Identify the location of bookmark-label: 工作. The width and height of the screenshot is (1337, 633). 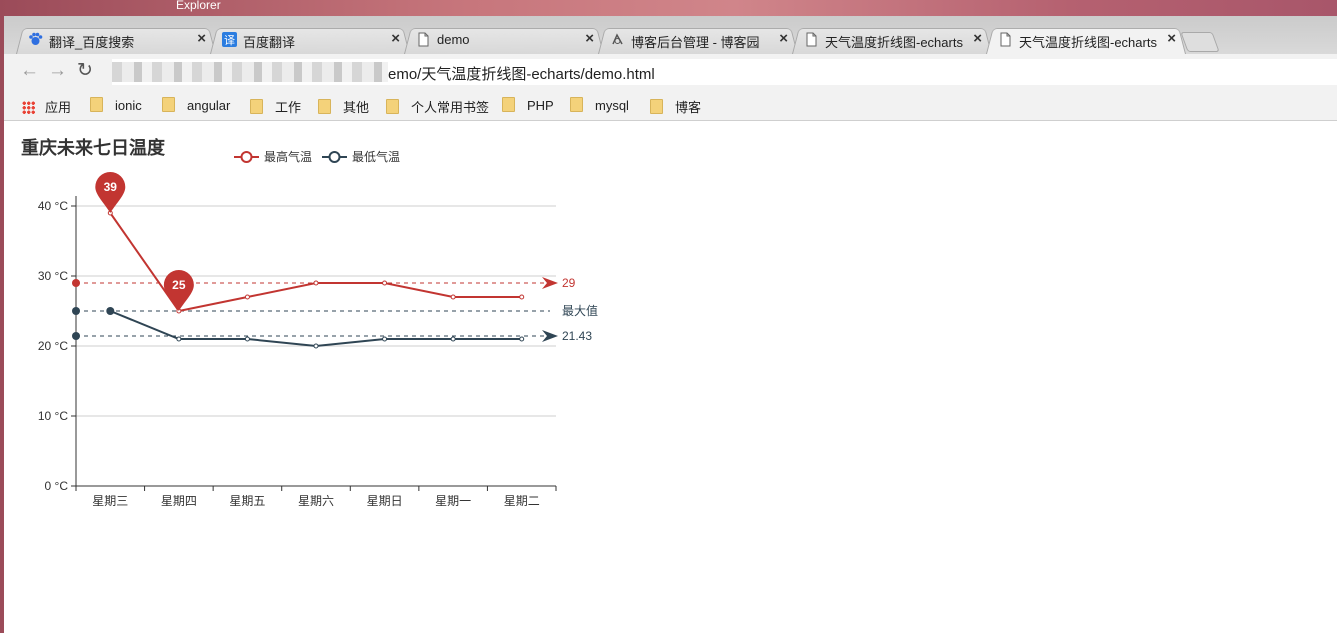
(288, 107).